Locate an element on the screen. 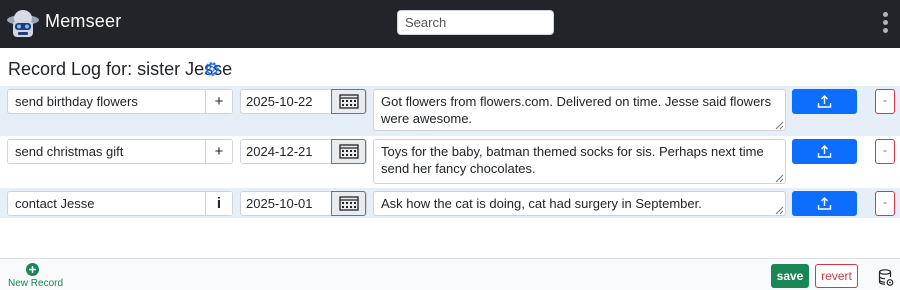  record-name-group: i is located at coordinates (120, 203).